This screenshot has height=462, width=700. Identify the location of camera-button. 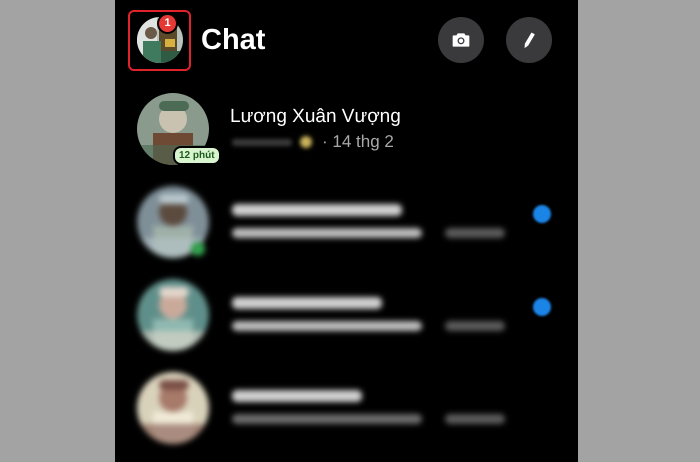
(461, 40).